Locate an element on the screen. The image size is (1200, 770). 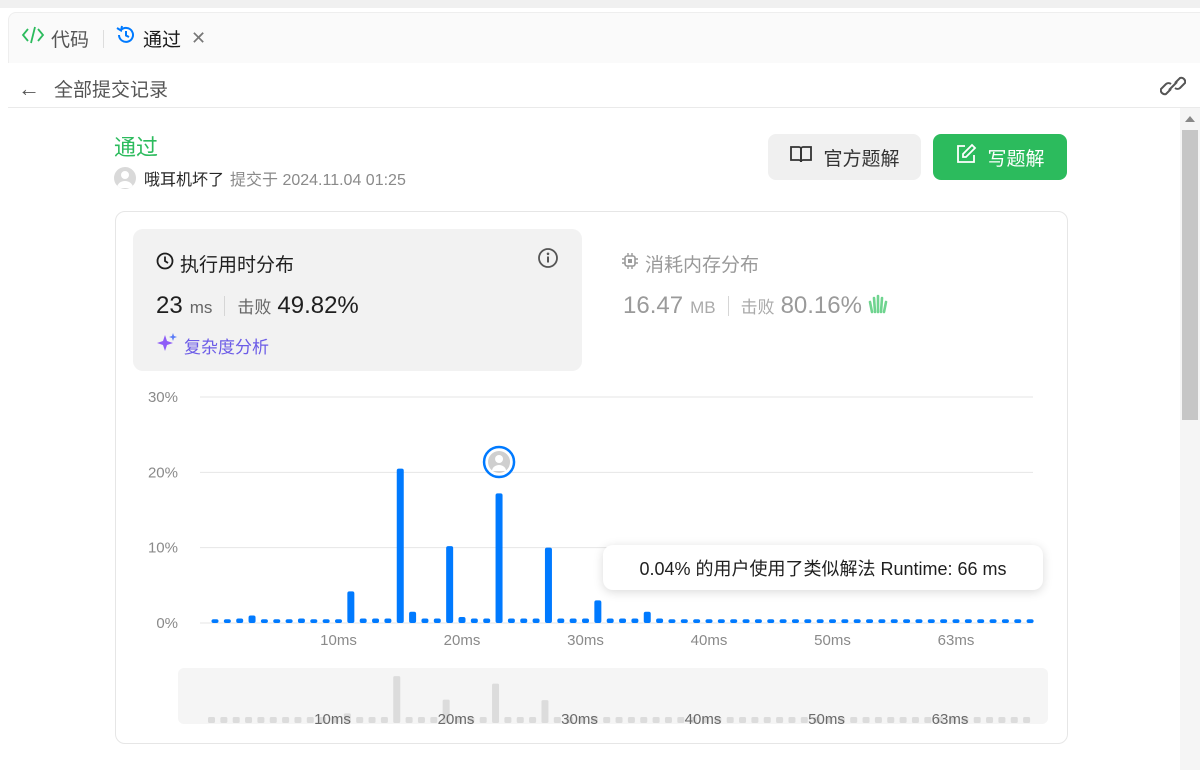
scroll-up-icon is located at coordinates (1190, 119).